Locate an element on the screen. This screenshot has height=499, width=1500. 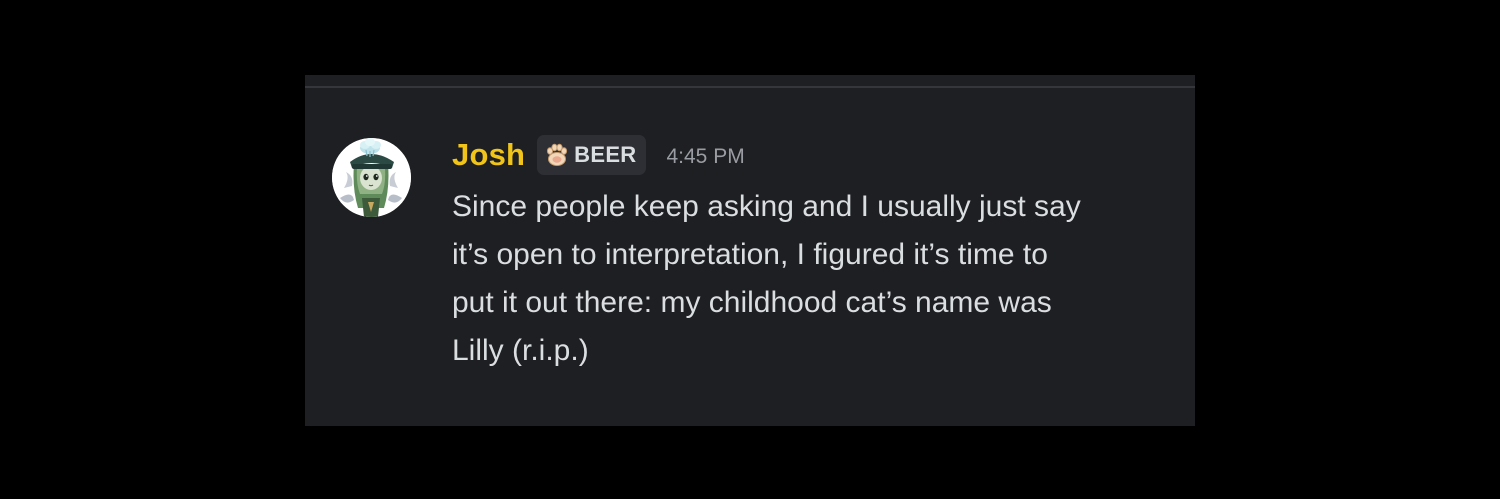
timestamp: 4:45 PM is located at coordinates (705, 156).